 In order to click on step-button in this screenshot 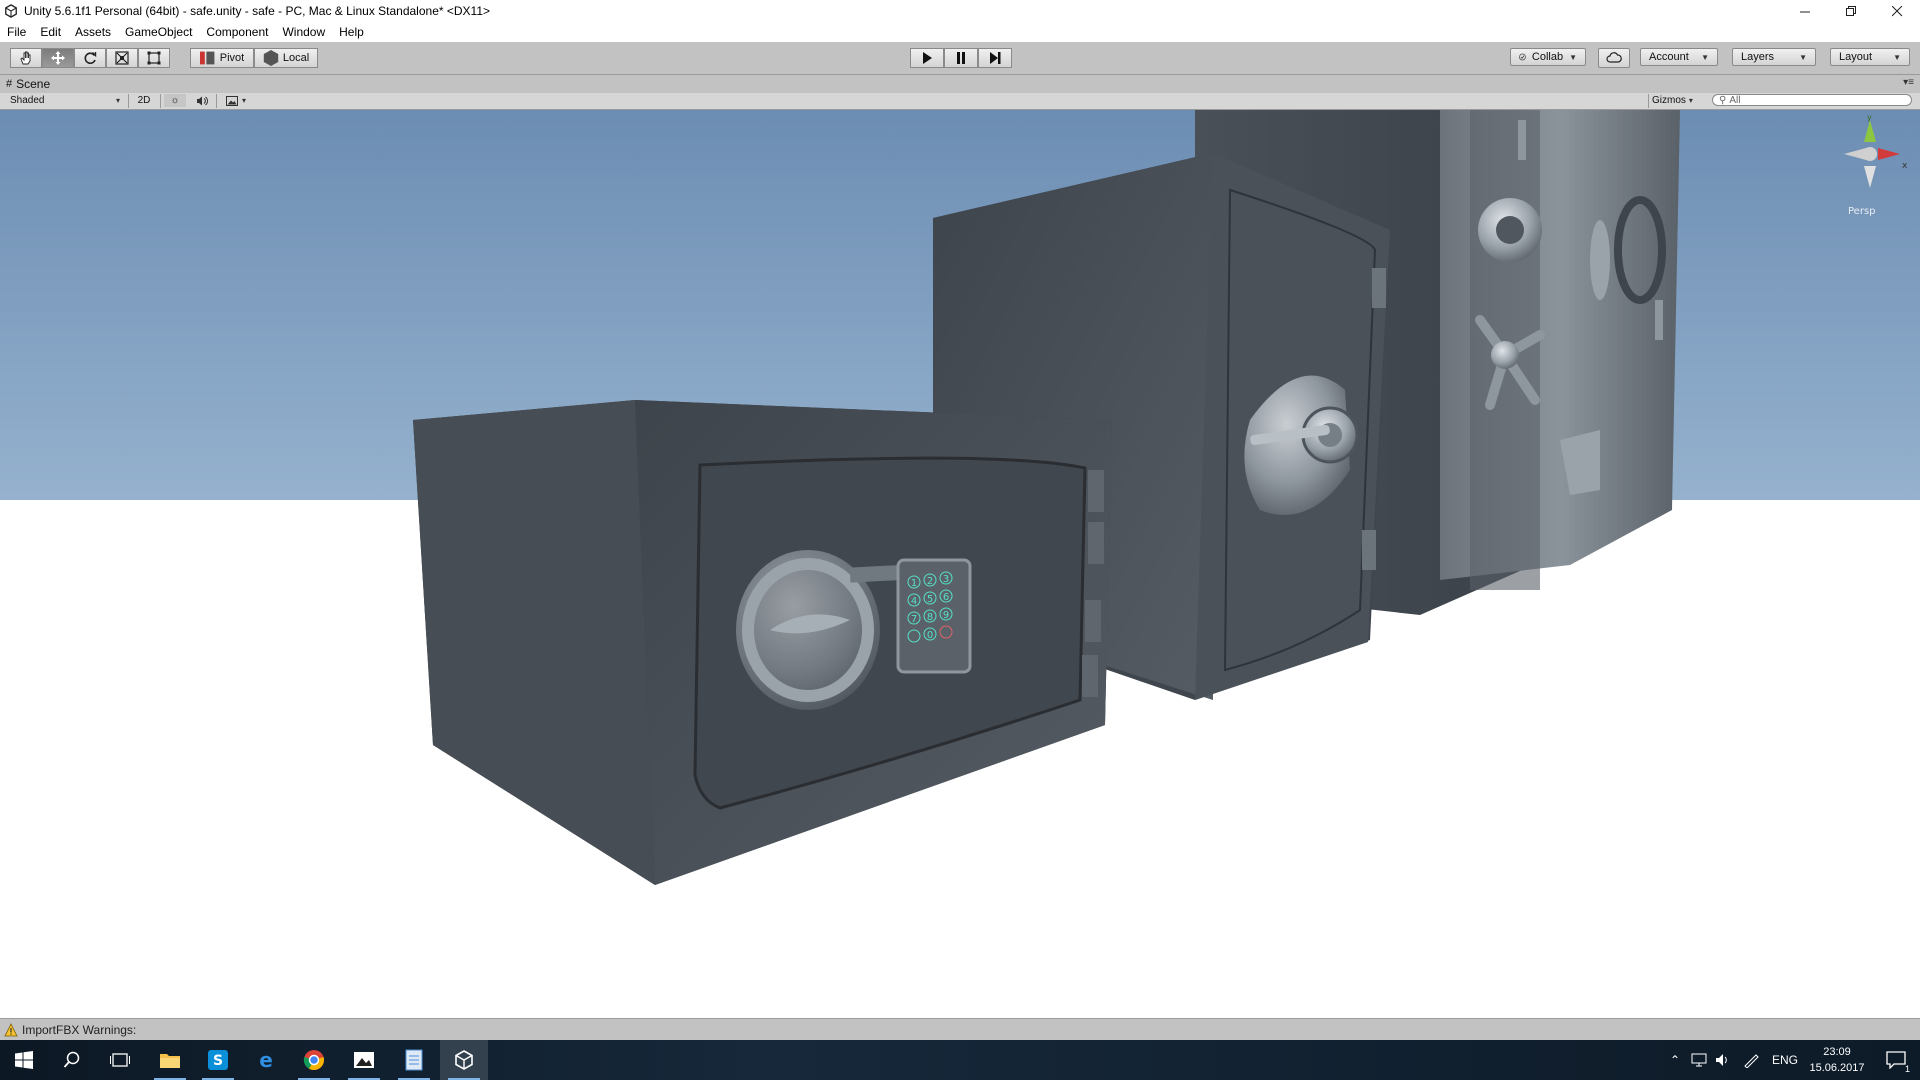, I will do `click(995, 58)`.